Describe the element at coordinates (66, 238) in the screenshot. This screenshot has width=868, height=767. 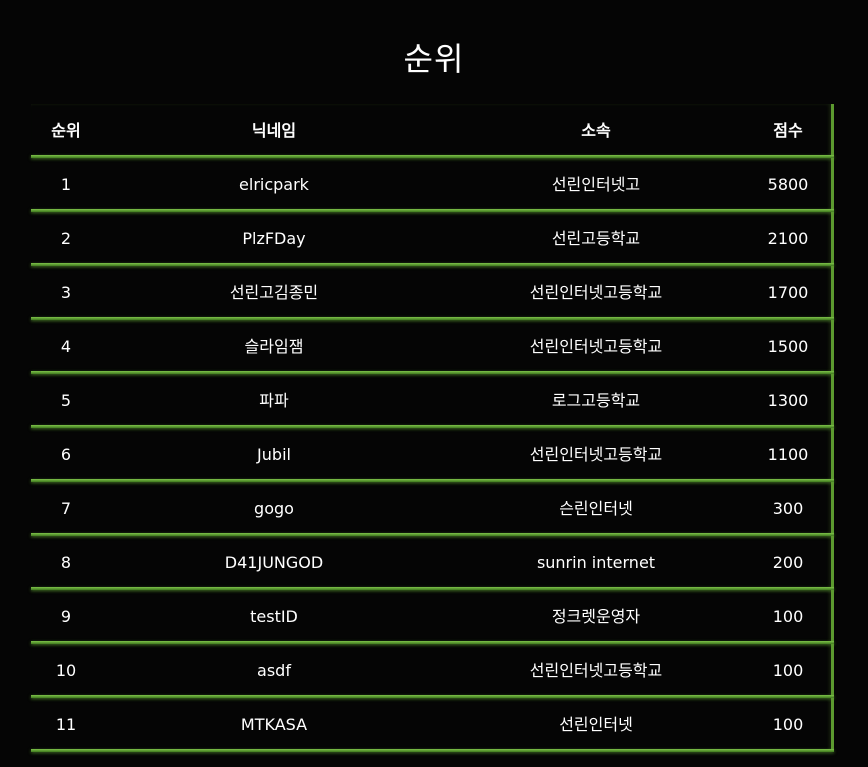
I see `rank-cell: 2` at that location.